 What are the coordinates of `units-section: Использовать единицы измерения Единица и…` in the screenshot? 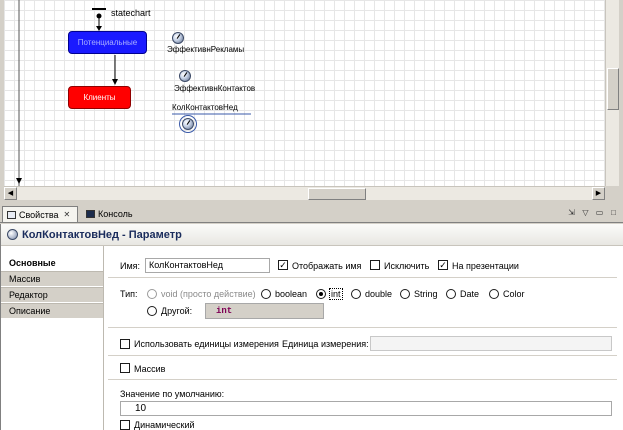 It's located at (362, 342).